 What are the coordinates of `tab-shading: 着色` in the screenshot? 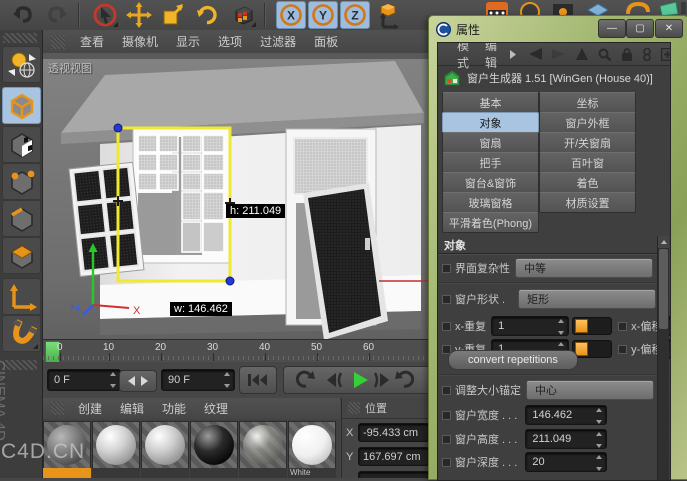 It's located at (587, 182).